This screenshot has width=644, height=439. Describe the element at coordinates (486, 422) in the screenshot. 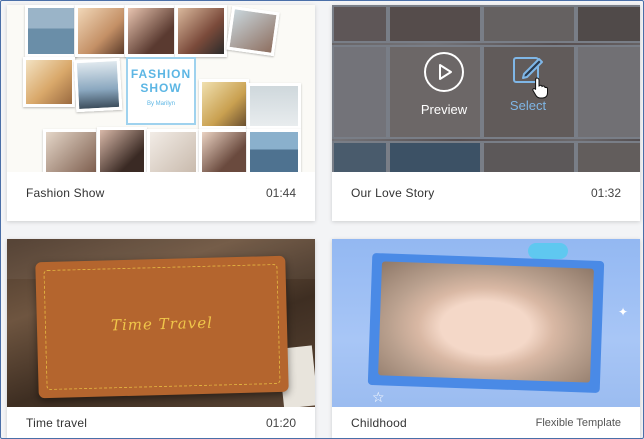

I see `template-footer: Childhood Flexible Template` at that location.